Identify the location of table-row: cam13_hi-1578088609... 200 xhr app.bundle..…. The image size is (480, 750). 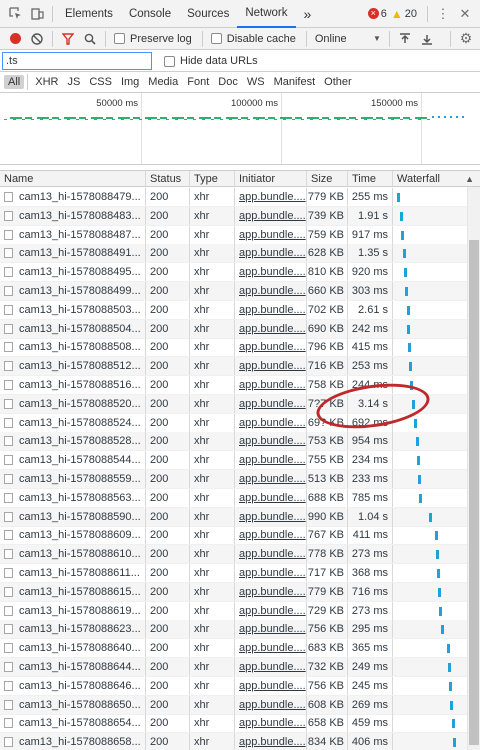
(233, 536).